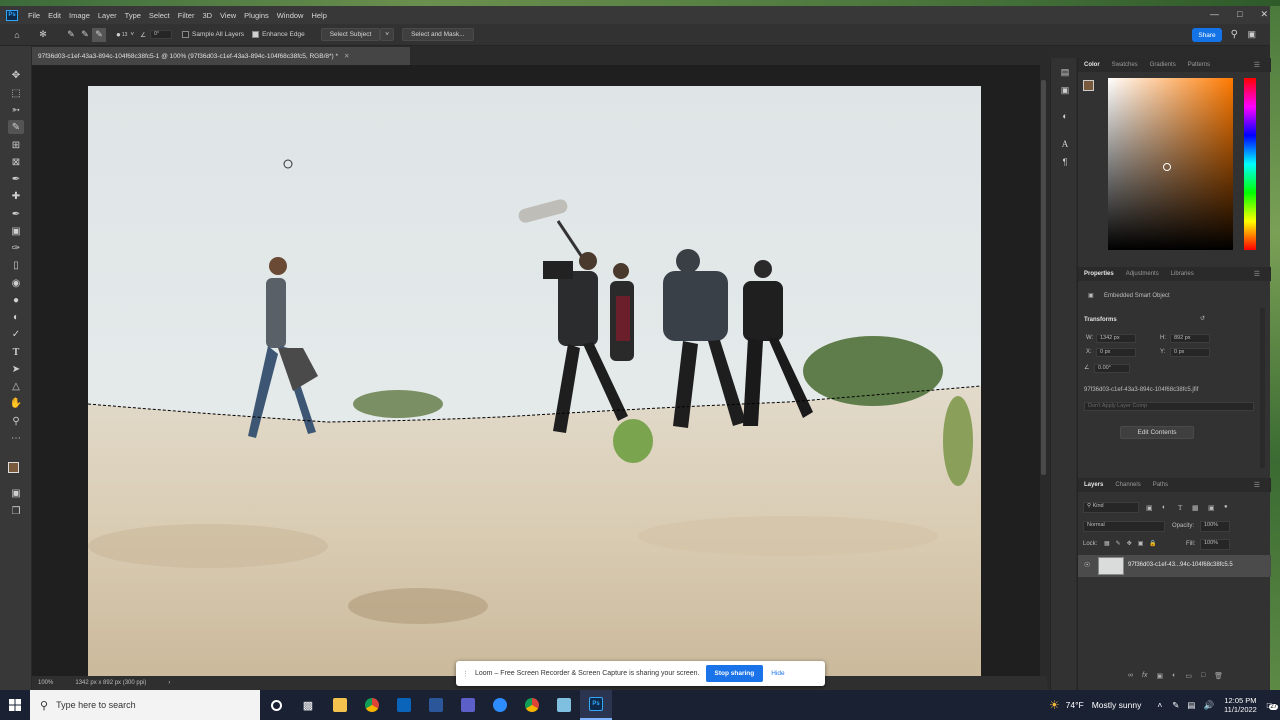 The height and width of the screenshot is (720, 1280). What do you see at coordinates (1065, 116) in the screenshot?
I see `adjustments-panel-icon: ◐` at bounding box center [1065, 116].